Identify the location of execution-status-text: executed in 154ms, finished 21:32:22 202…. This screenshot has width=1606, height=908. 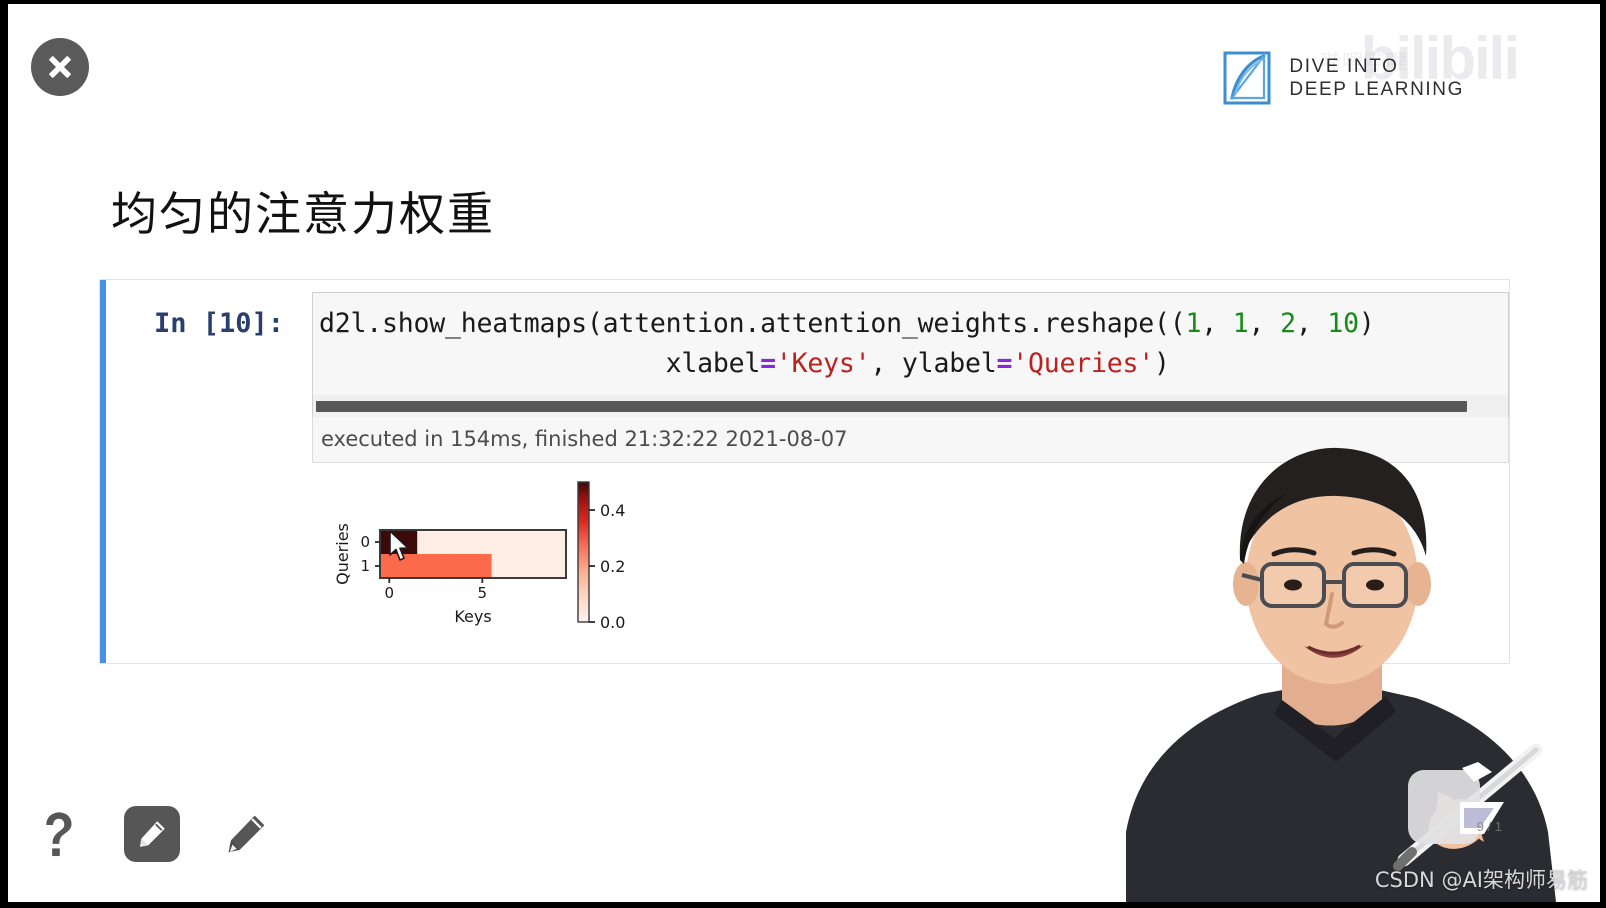
(584, 439).